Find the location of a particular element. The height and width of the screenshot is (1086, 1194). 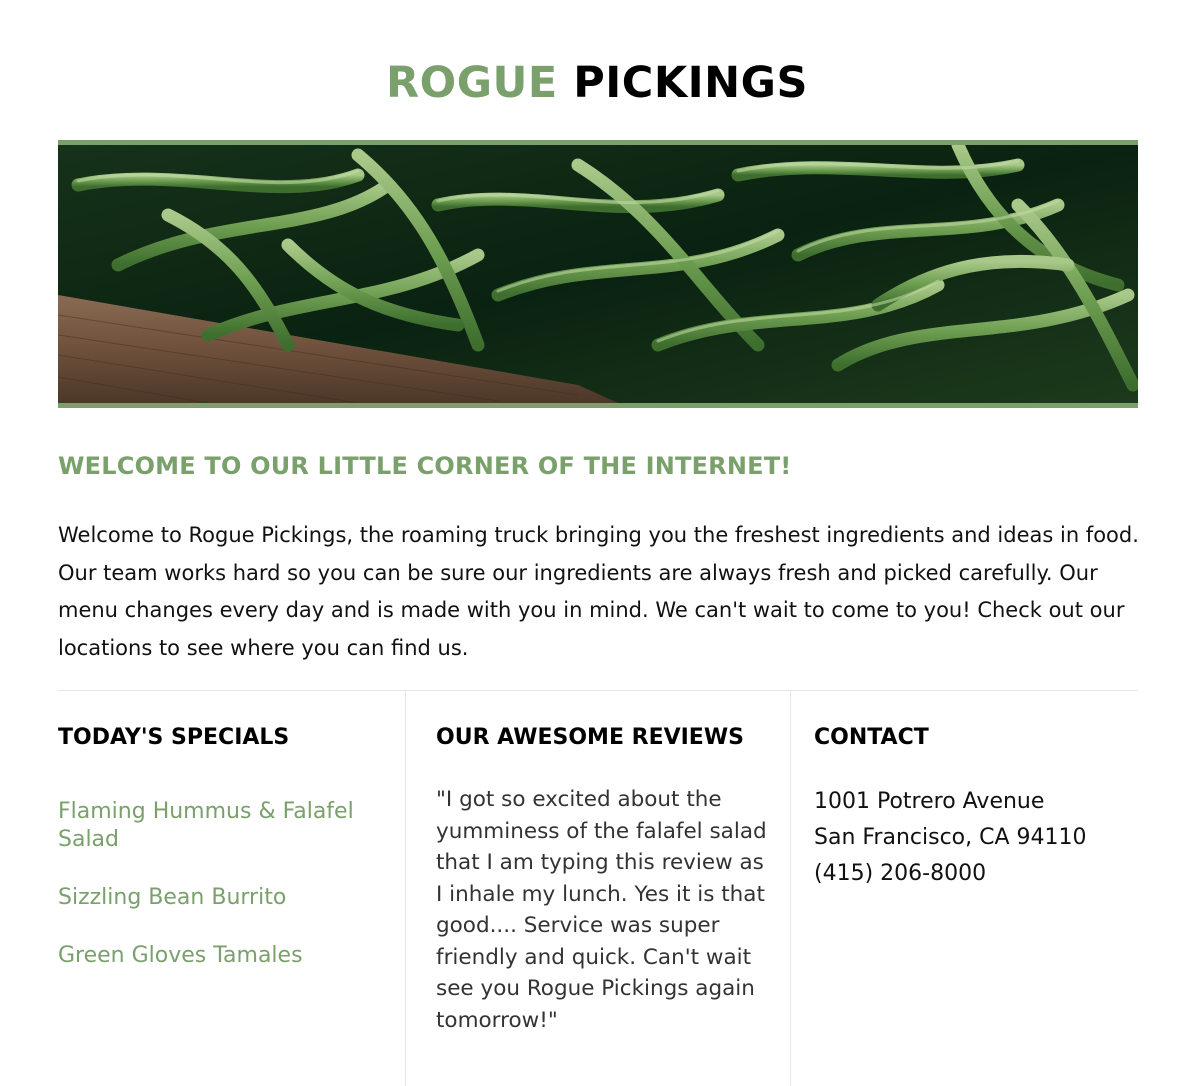

specials-heading: TODAY'S SPECIALS is located at coordinates (174, 737).